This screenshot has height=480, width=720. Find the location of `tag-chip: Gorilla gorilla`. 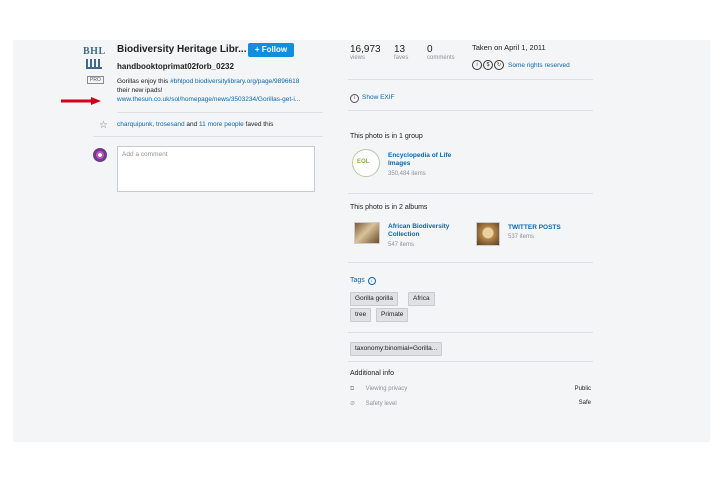

tag-chip: Gorilla gorilla is located at coordinates (374, 299).